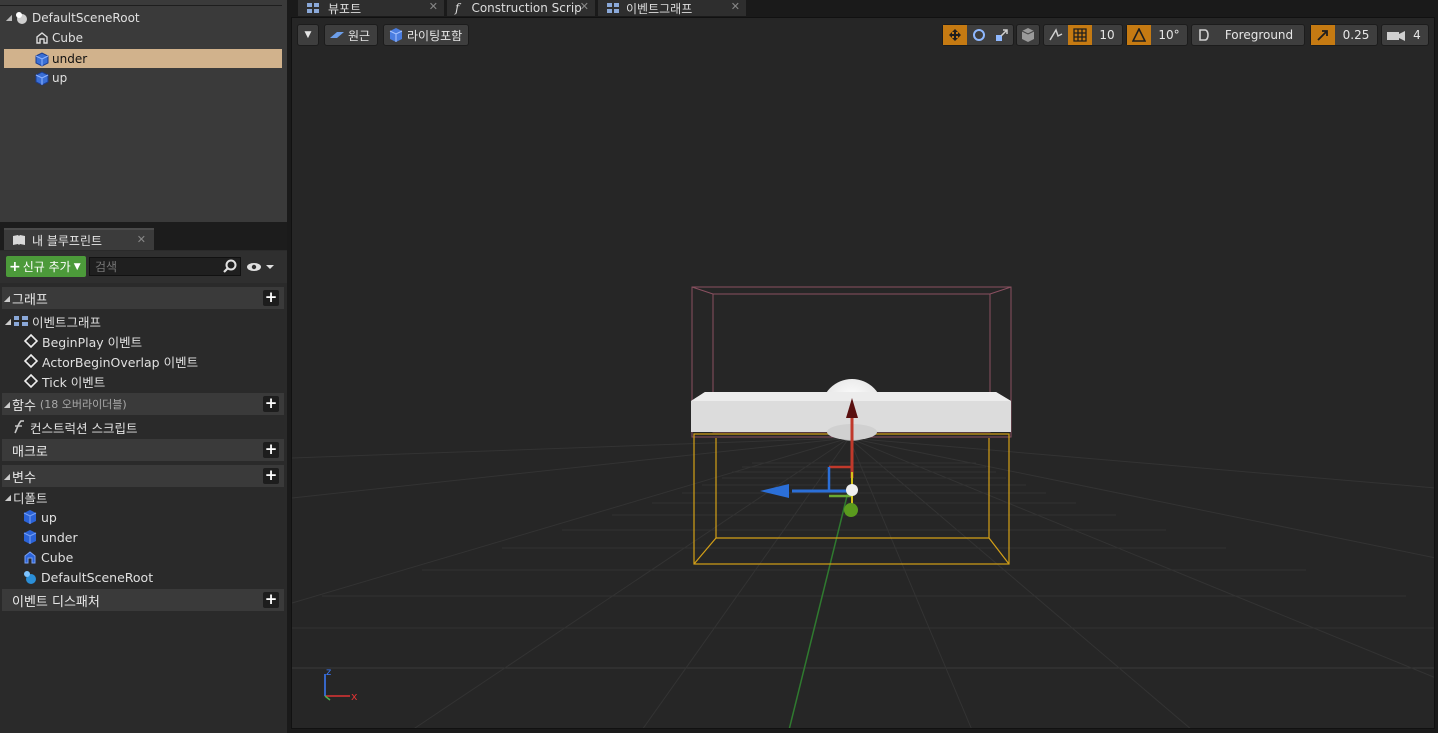 The height and width of the screenshot is (733, 1438). Describe the element at coordinates (271, 600) in the screenshot. I see `add-event-dispatcher-button: +` at that location.